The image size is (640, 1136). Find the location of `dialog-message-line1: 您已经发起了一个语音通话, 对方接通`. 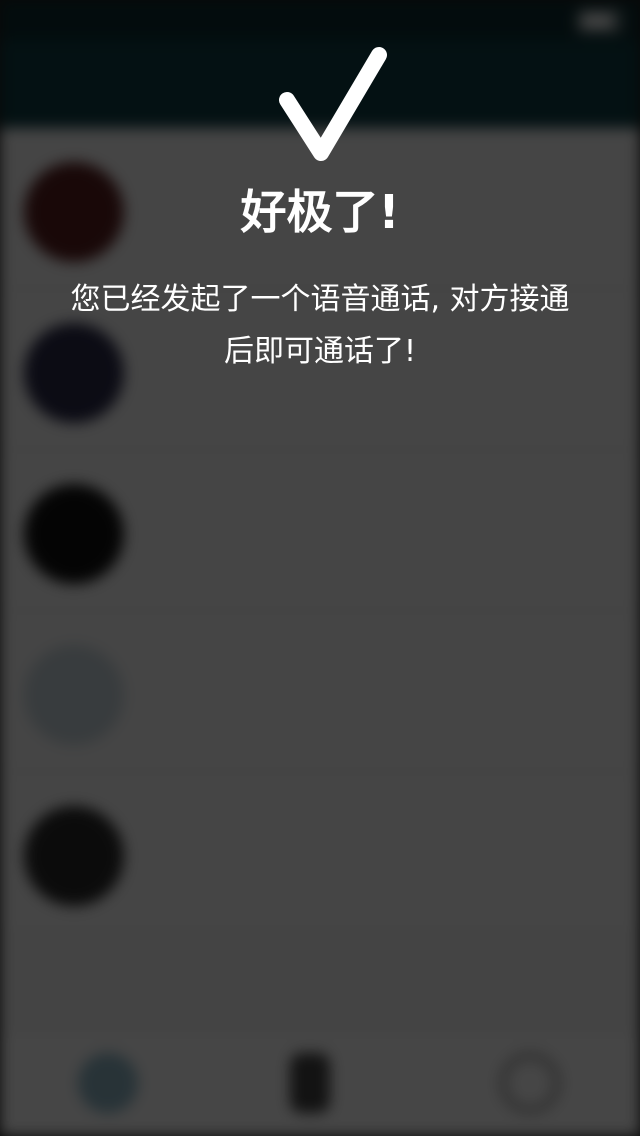

dialog-message-line1: 您已经发起了一个语音通话, 对方接通 is located at coordinates (320, 299).